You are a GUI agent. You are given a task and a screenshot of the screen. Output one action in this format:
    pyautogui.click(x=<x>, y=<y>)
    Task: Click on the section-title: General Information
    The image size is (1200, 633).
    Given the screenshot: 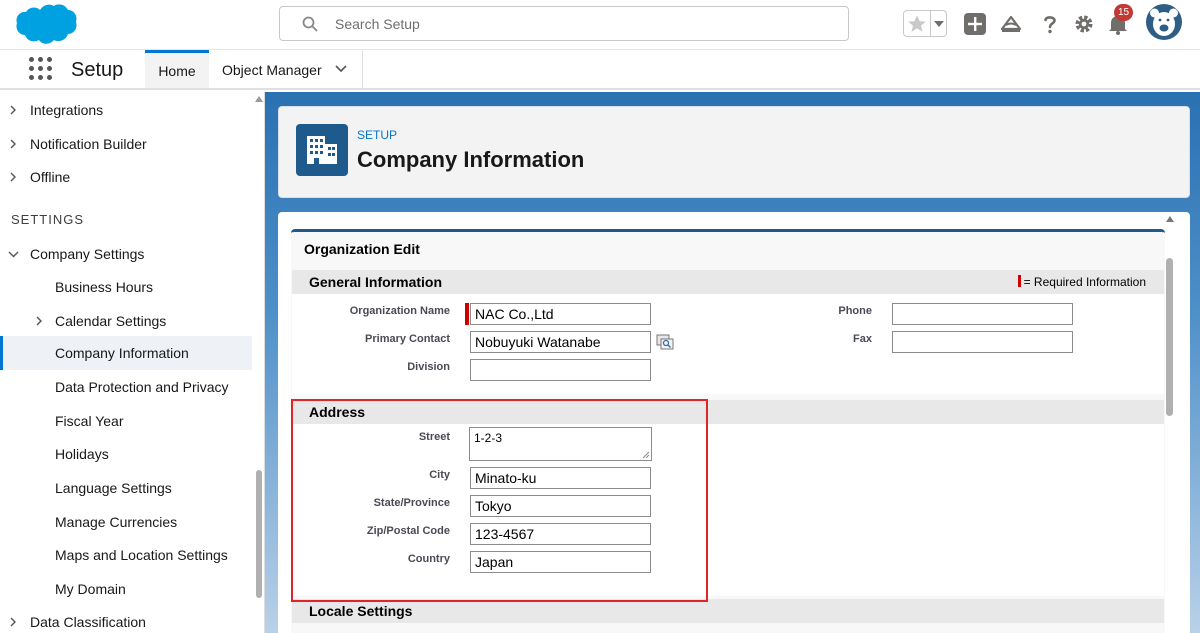 What is the action you would take?
    pyautogui.click(x=376, y=282)
    